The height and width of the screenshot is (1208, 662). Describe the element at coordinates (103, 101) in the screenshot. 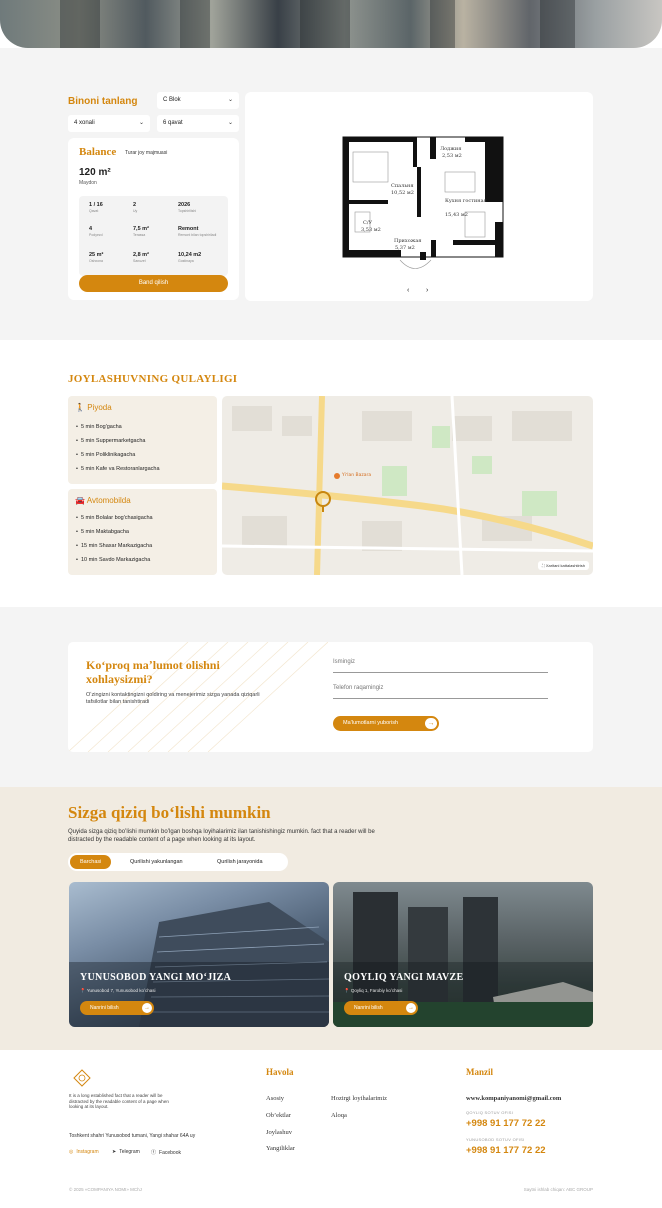

I see `select-building-title: Binoni tanlang` at that location.